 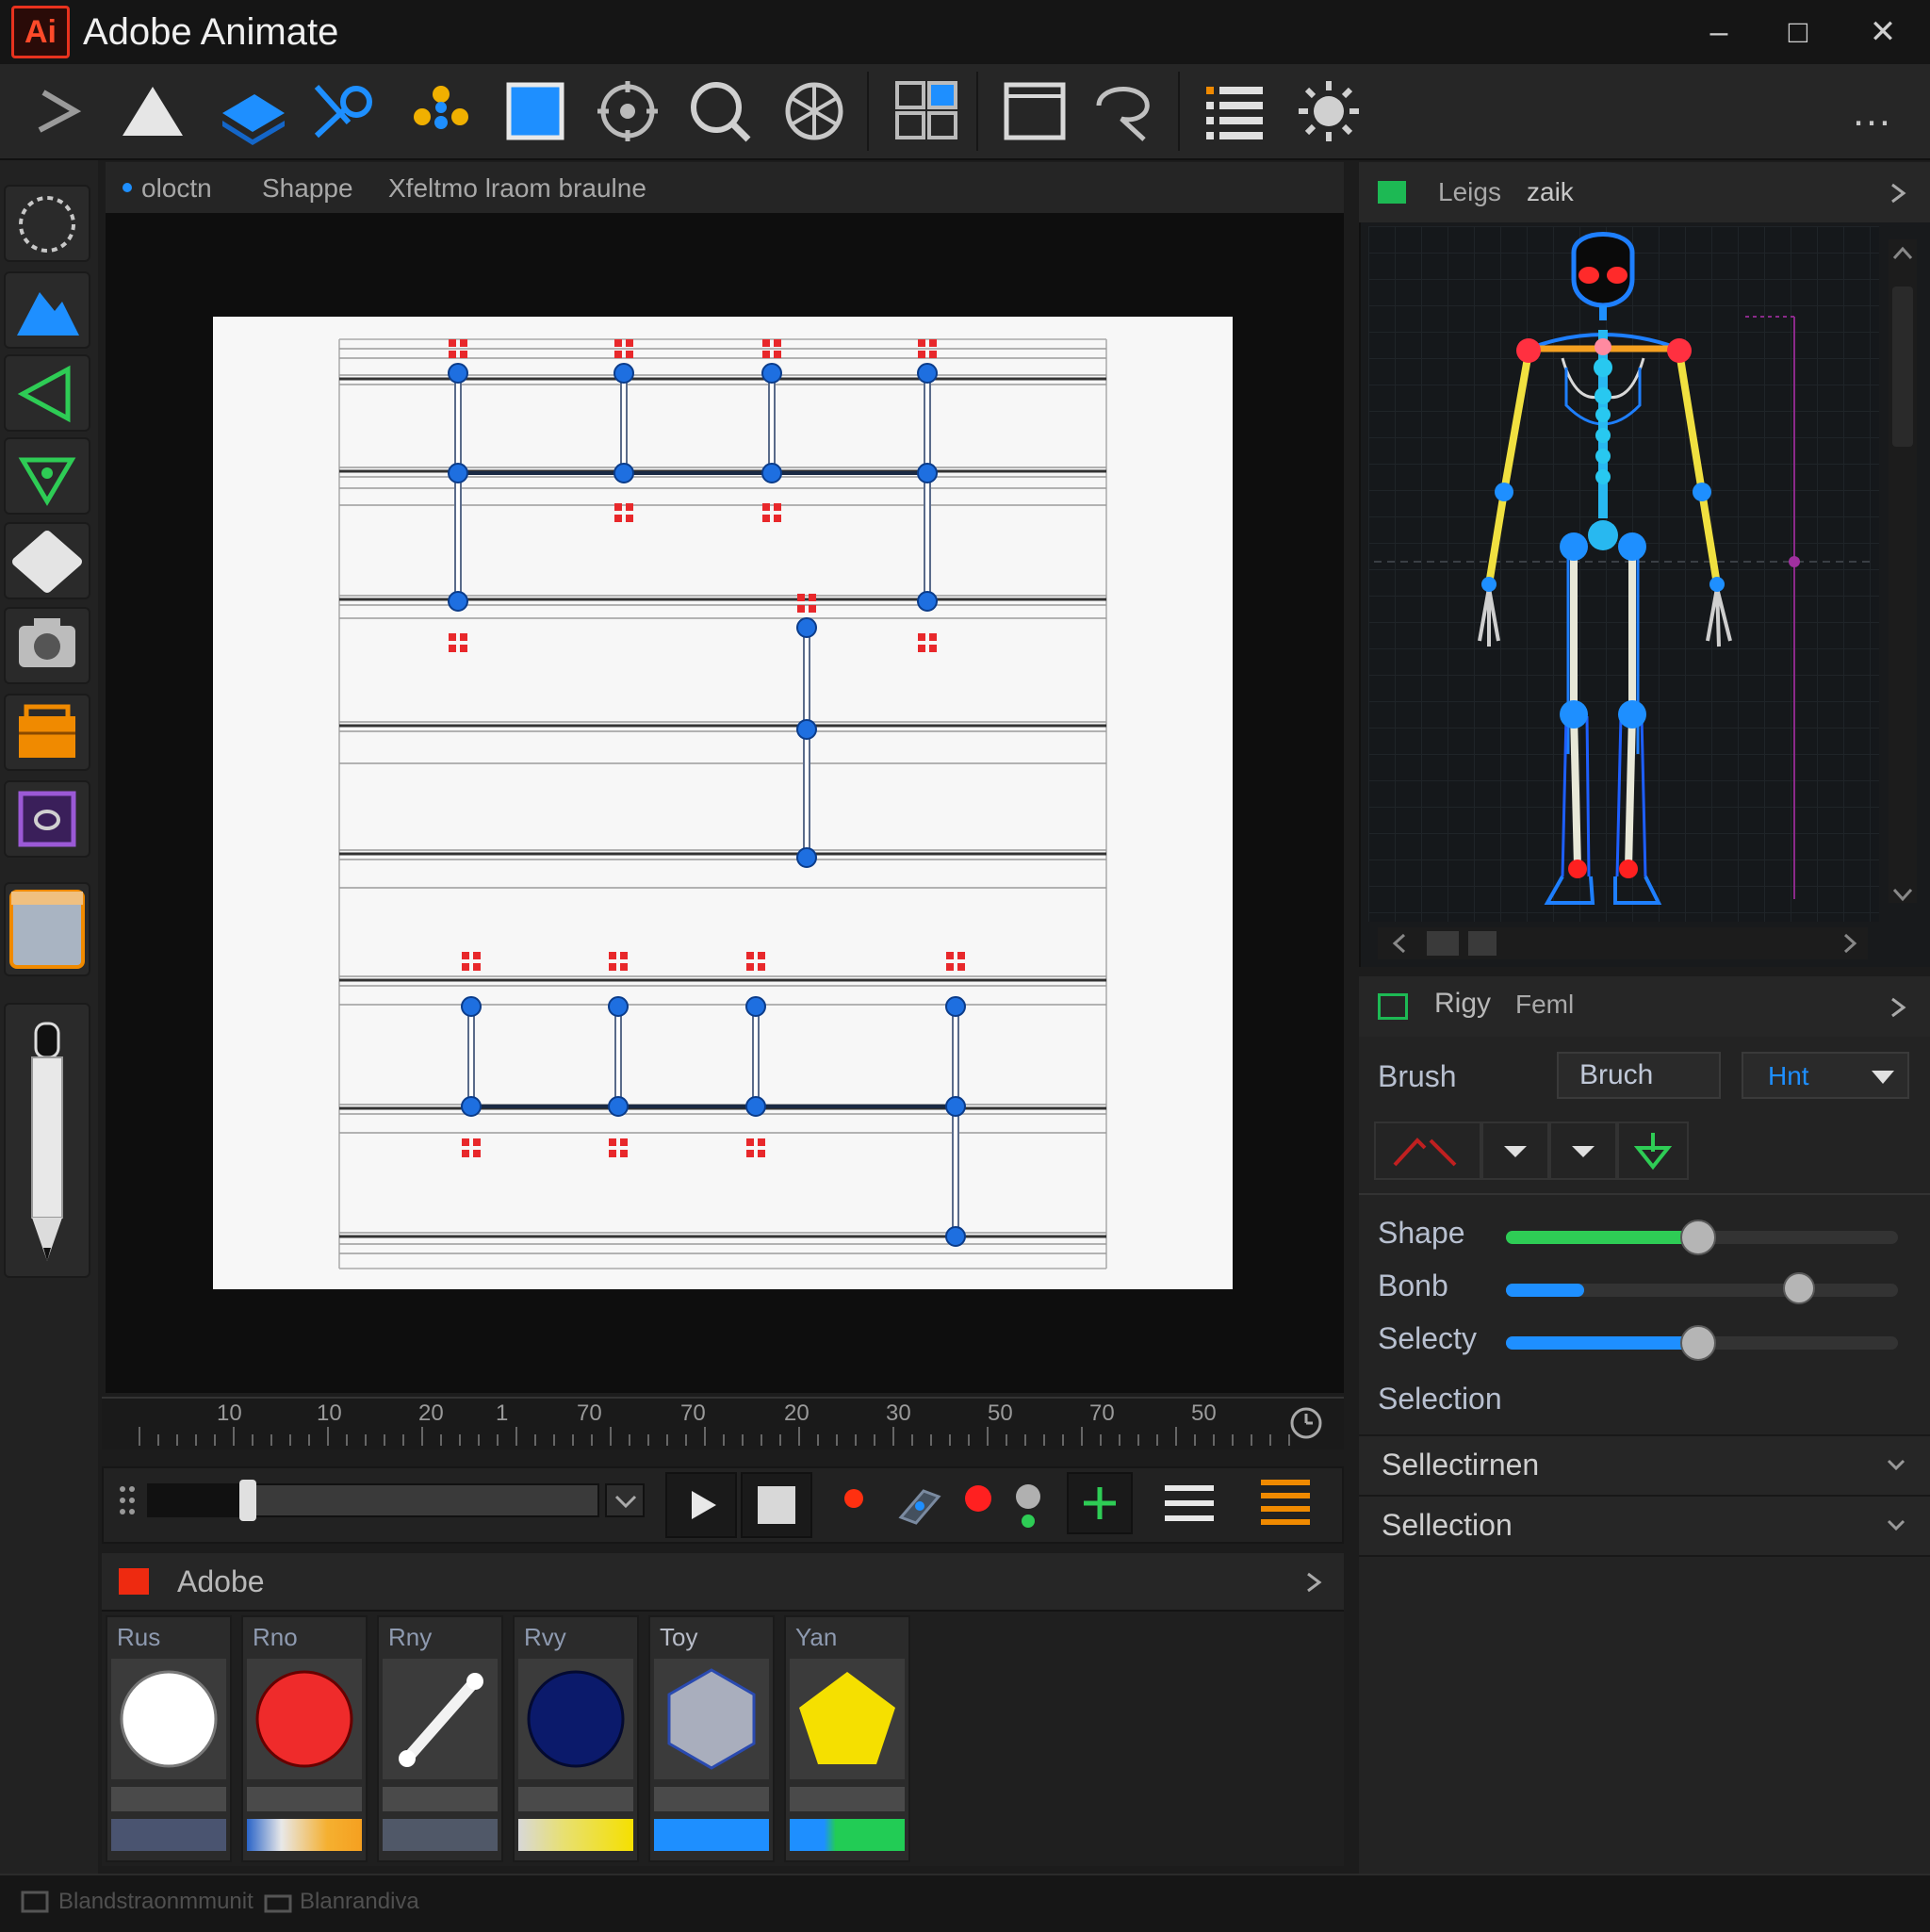 What do you see at coordinates (1179, 111) in the screenshot?
I see `toolbar-separator` at bounding box center [1179, 111].